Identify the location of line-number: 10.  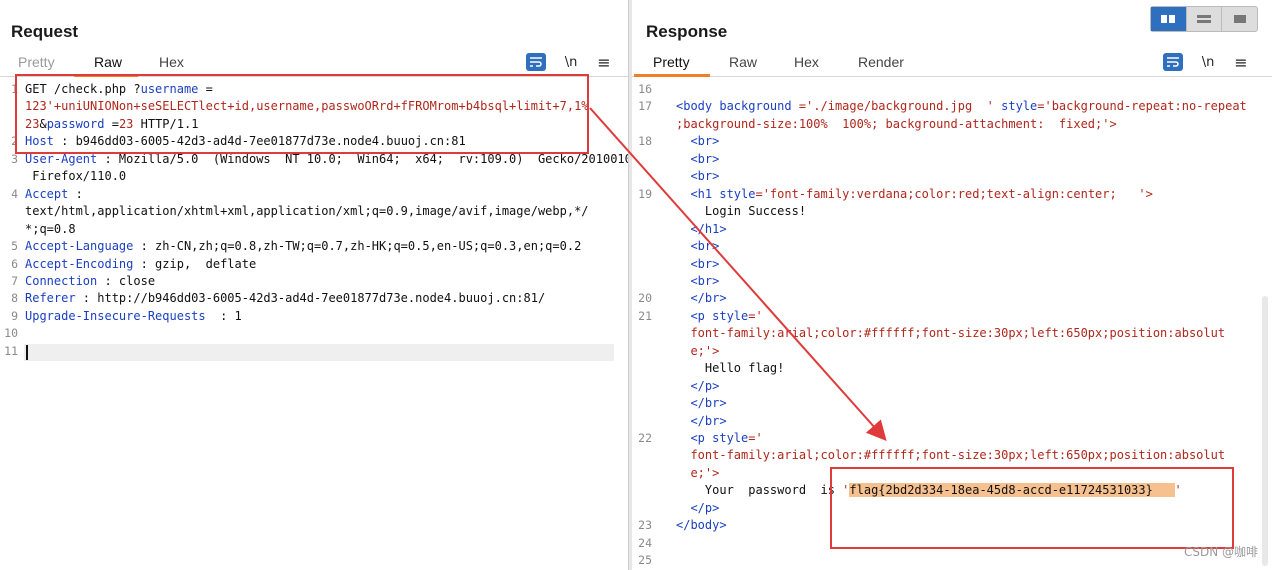
(11, 333).